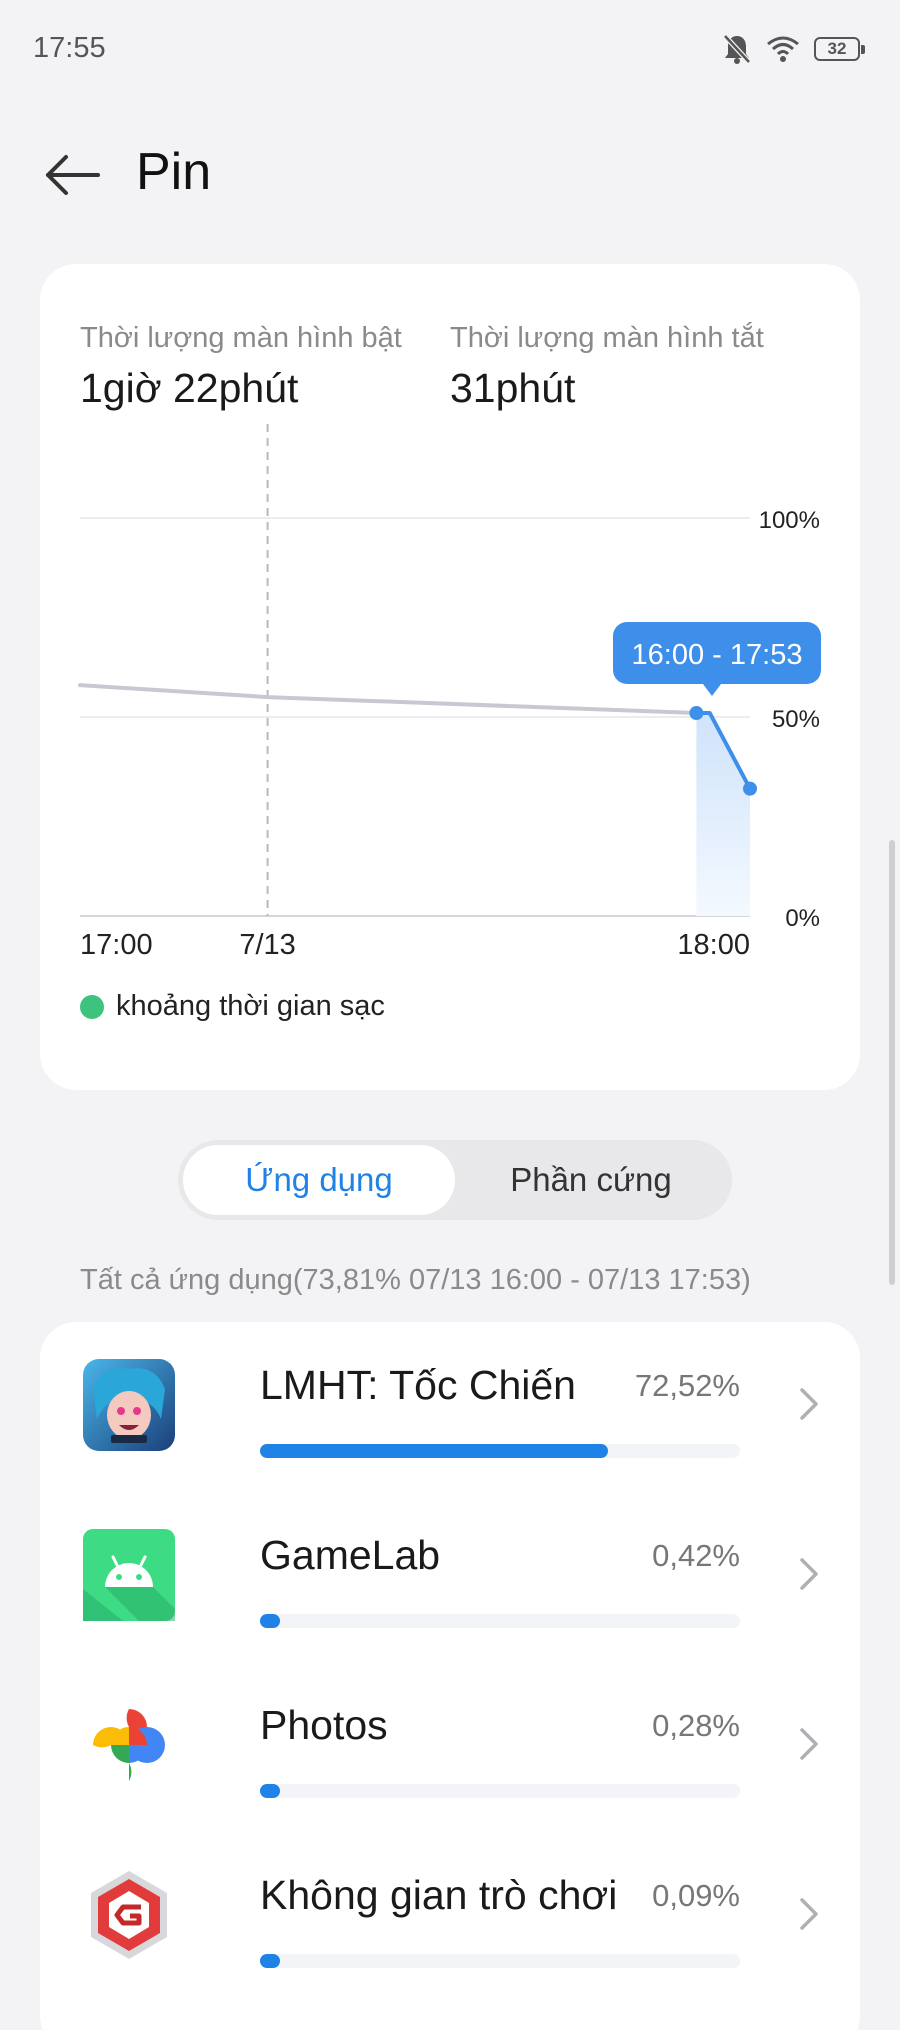 The height and width of the screenshot is (2030, 900). What do you see at coordinates (591, 1180) in the screenshot?
I see `tab-hardware: Phần cứng` at bounding box center [591, 1180].